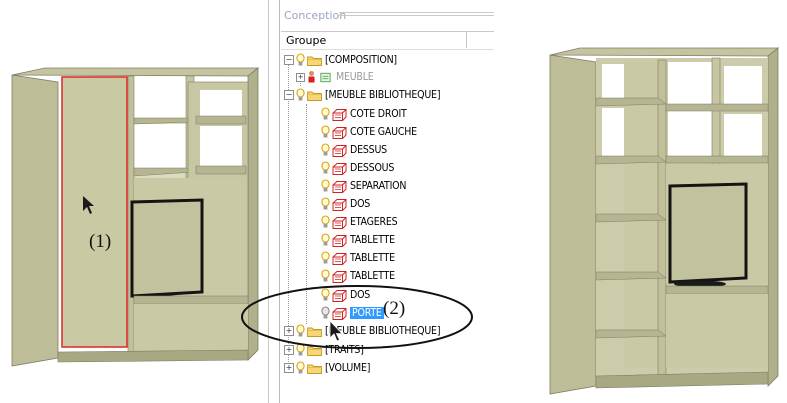  What do you see at coordinates (355, 77) in the screenshot?
I see `tree-item-label: MEUBLE` at bounding box center [355, 77].